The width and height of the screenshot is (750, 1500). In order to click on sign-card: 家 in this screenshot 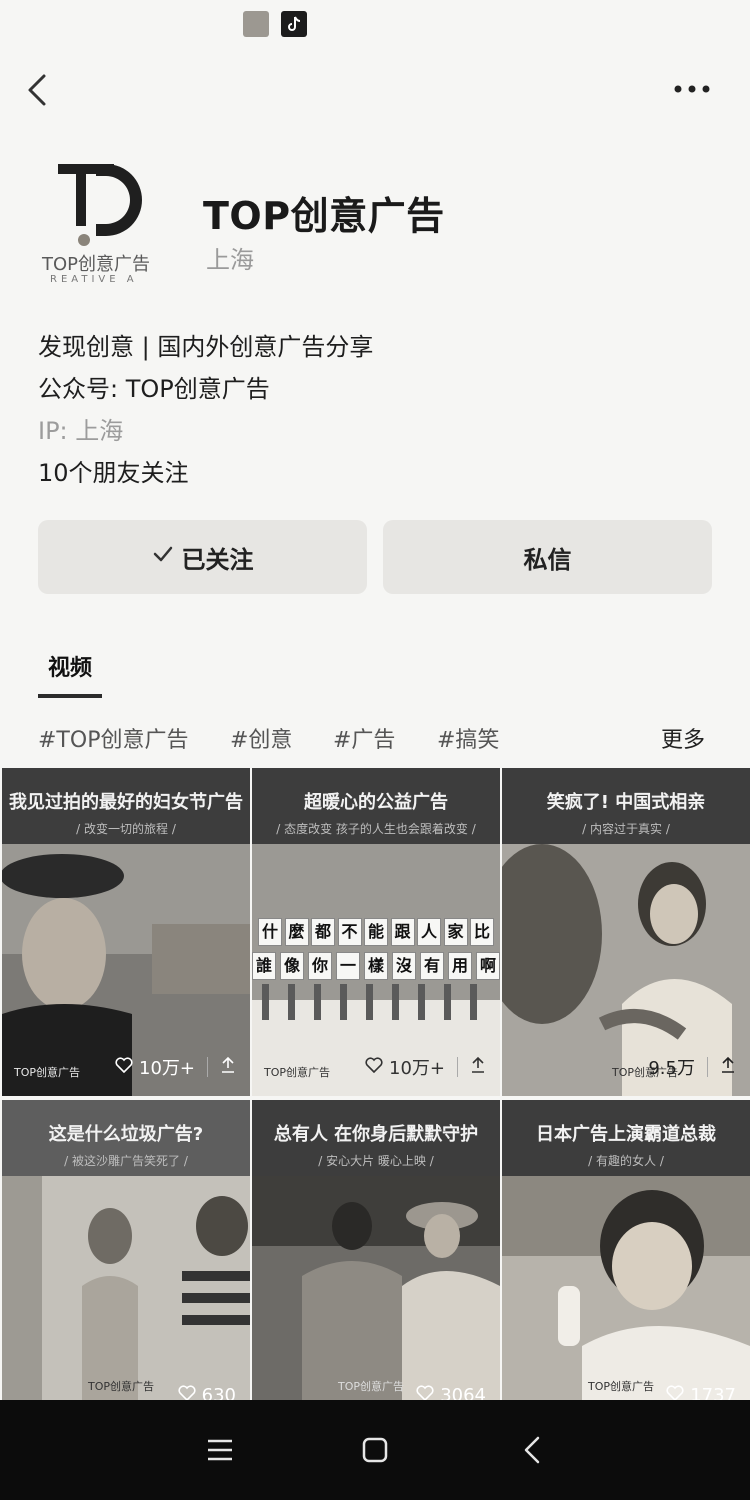, I will do `click(455, 932)`.